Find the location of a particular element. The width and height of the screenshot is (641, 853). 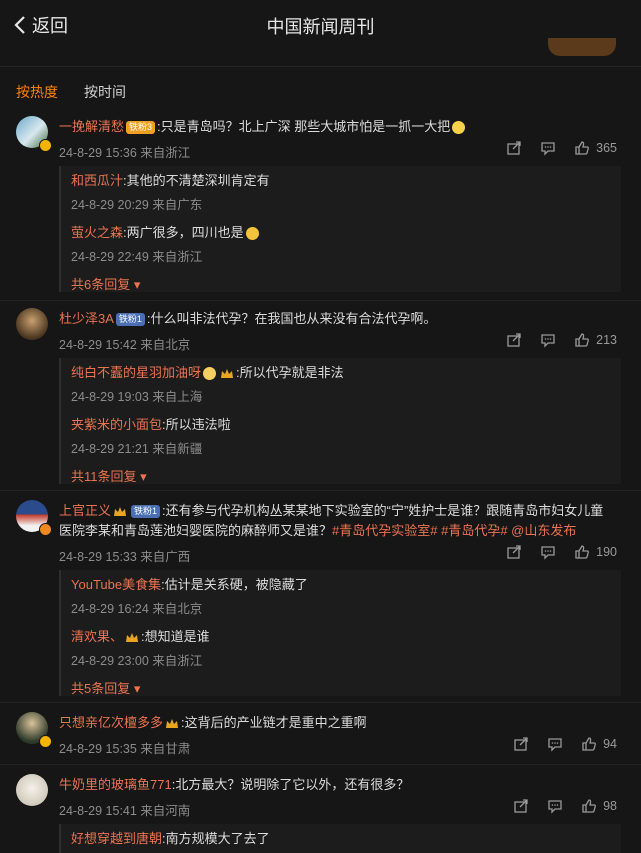

reply-item: 和西瓜汁:其他的不清楚深圳肯定有 is located at coordinates (170, 179).